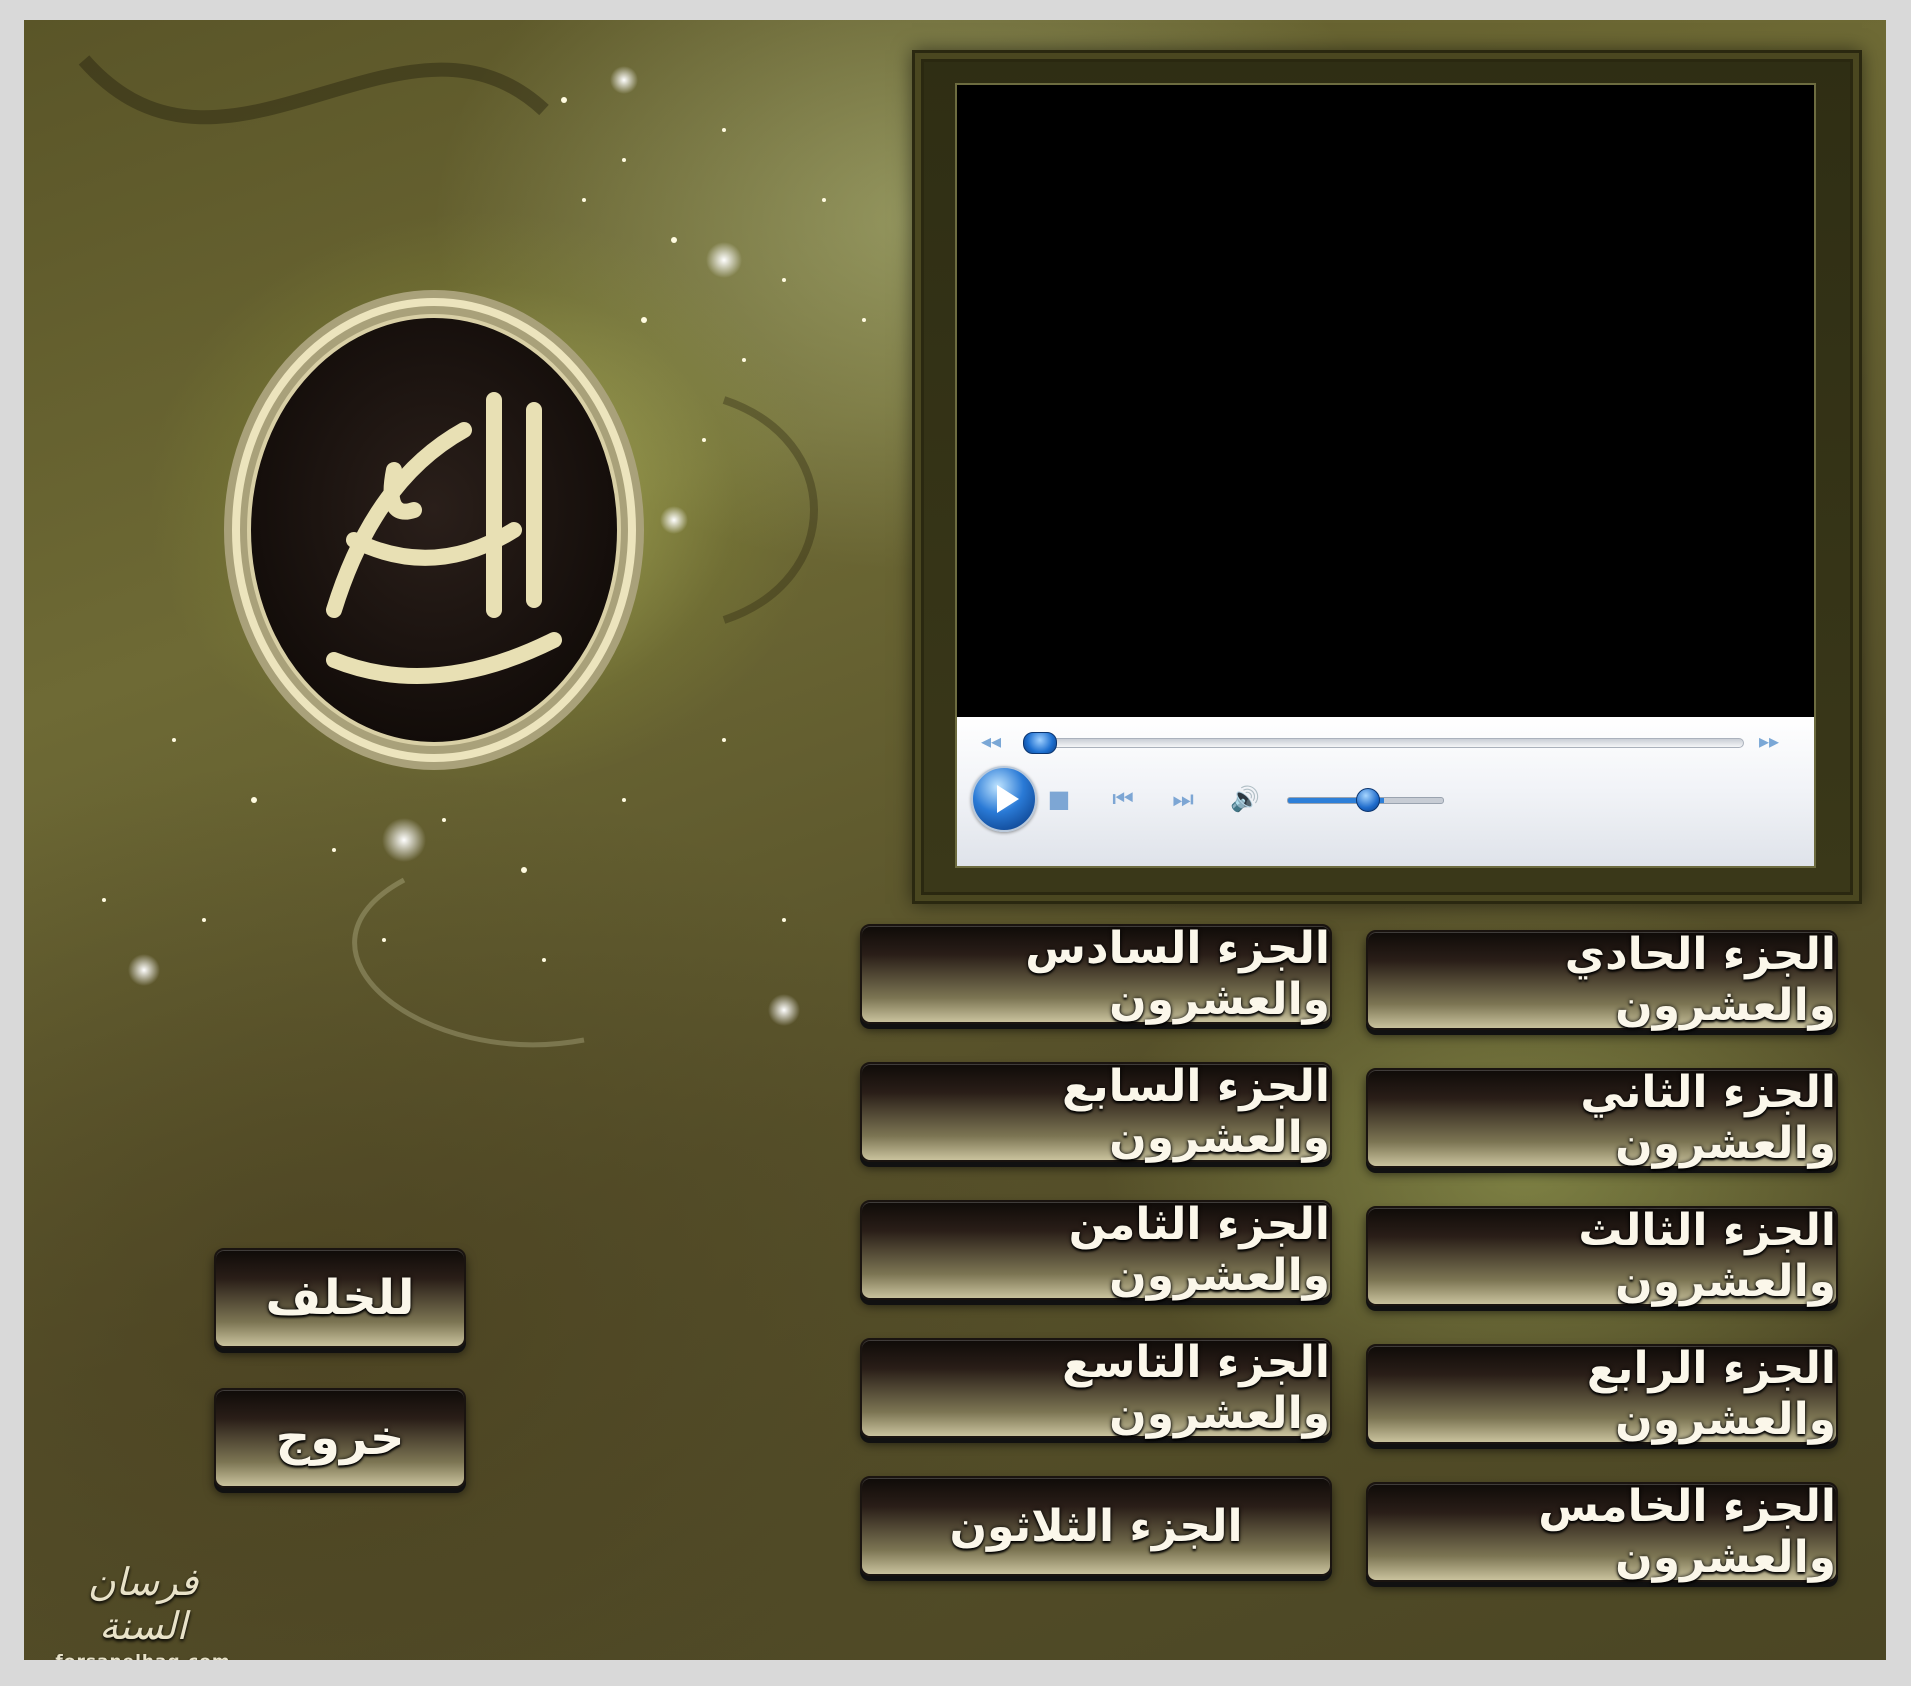 The image size is (1911, 1686). I want to click on volume-icon: 🔊, so click(1245, 799).